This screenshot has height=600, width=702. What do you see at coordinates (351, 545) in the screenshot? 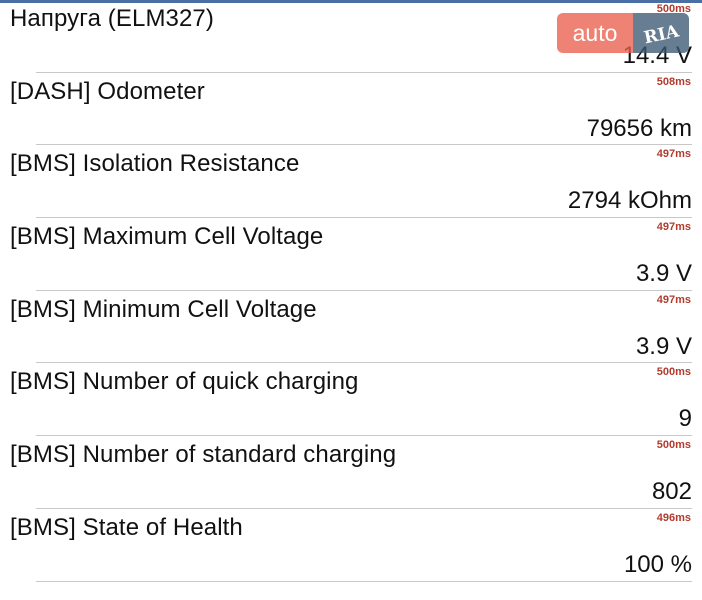
I see `list-item: [BMS] State of Health 496ms 100 %` at bounding box center [351, 545].